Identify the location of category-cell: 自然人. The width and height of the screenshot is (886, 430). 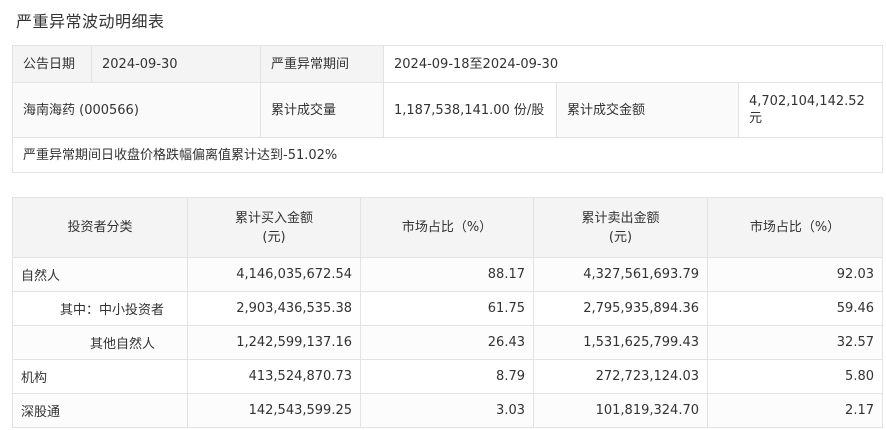
(100, 274).